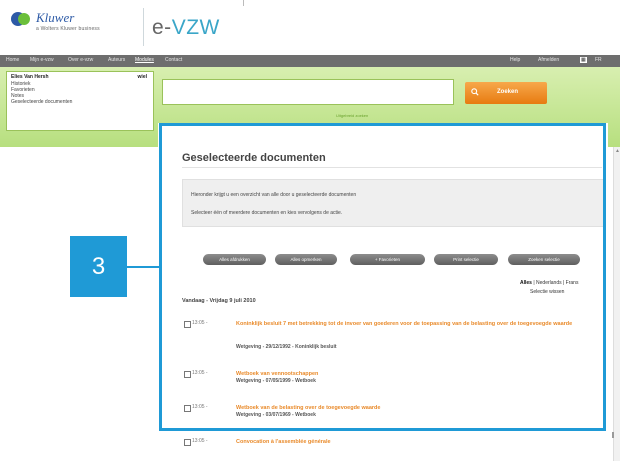 The width and height of the screenshot is (620, 461). What do you see at coordinates (143, 27) in the screenshot?
I see `header-divider` at bounding box center [143, 27].